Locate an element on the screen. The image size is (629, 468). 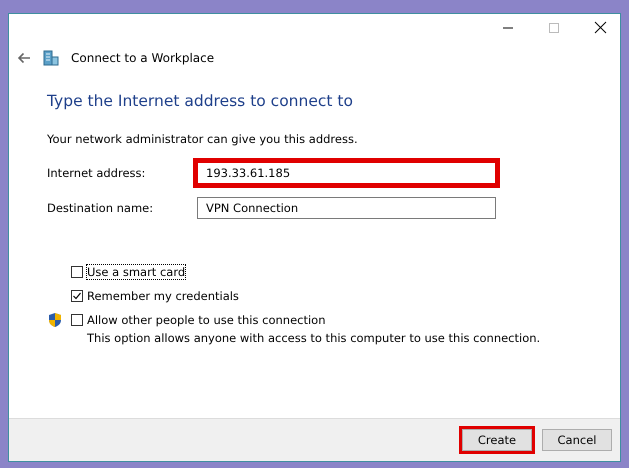
page-heading: Type the Internet address to connect to is located at coordinates (200, 101).